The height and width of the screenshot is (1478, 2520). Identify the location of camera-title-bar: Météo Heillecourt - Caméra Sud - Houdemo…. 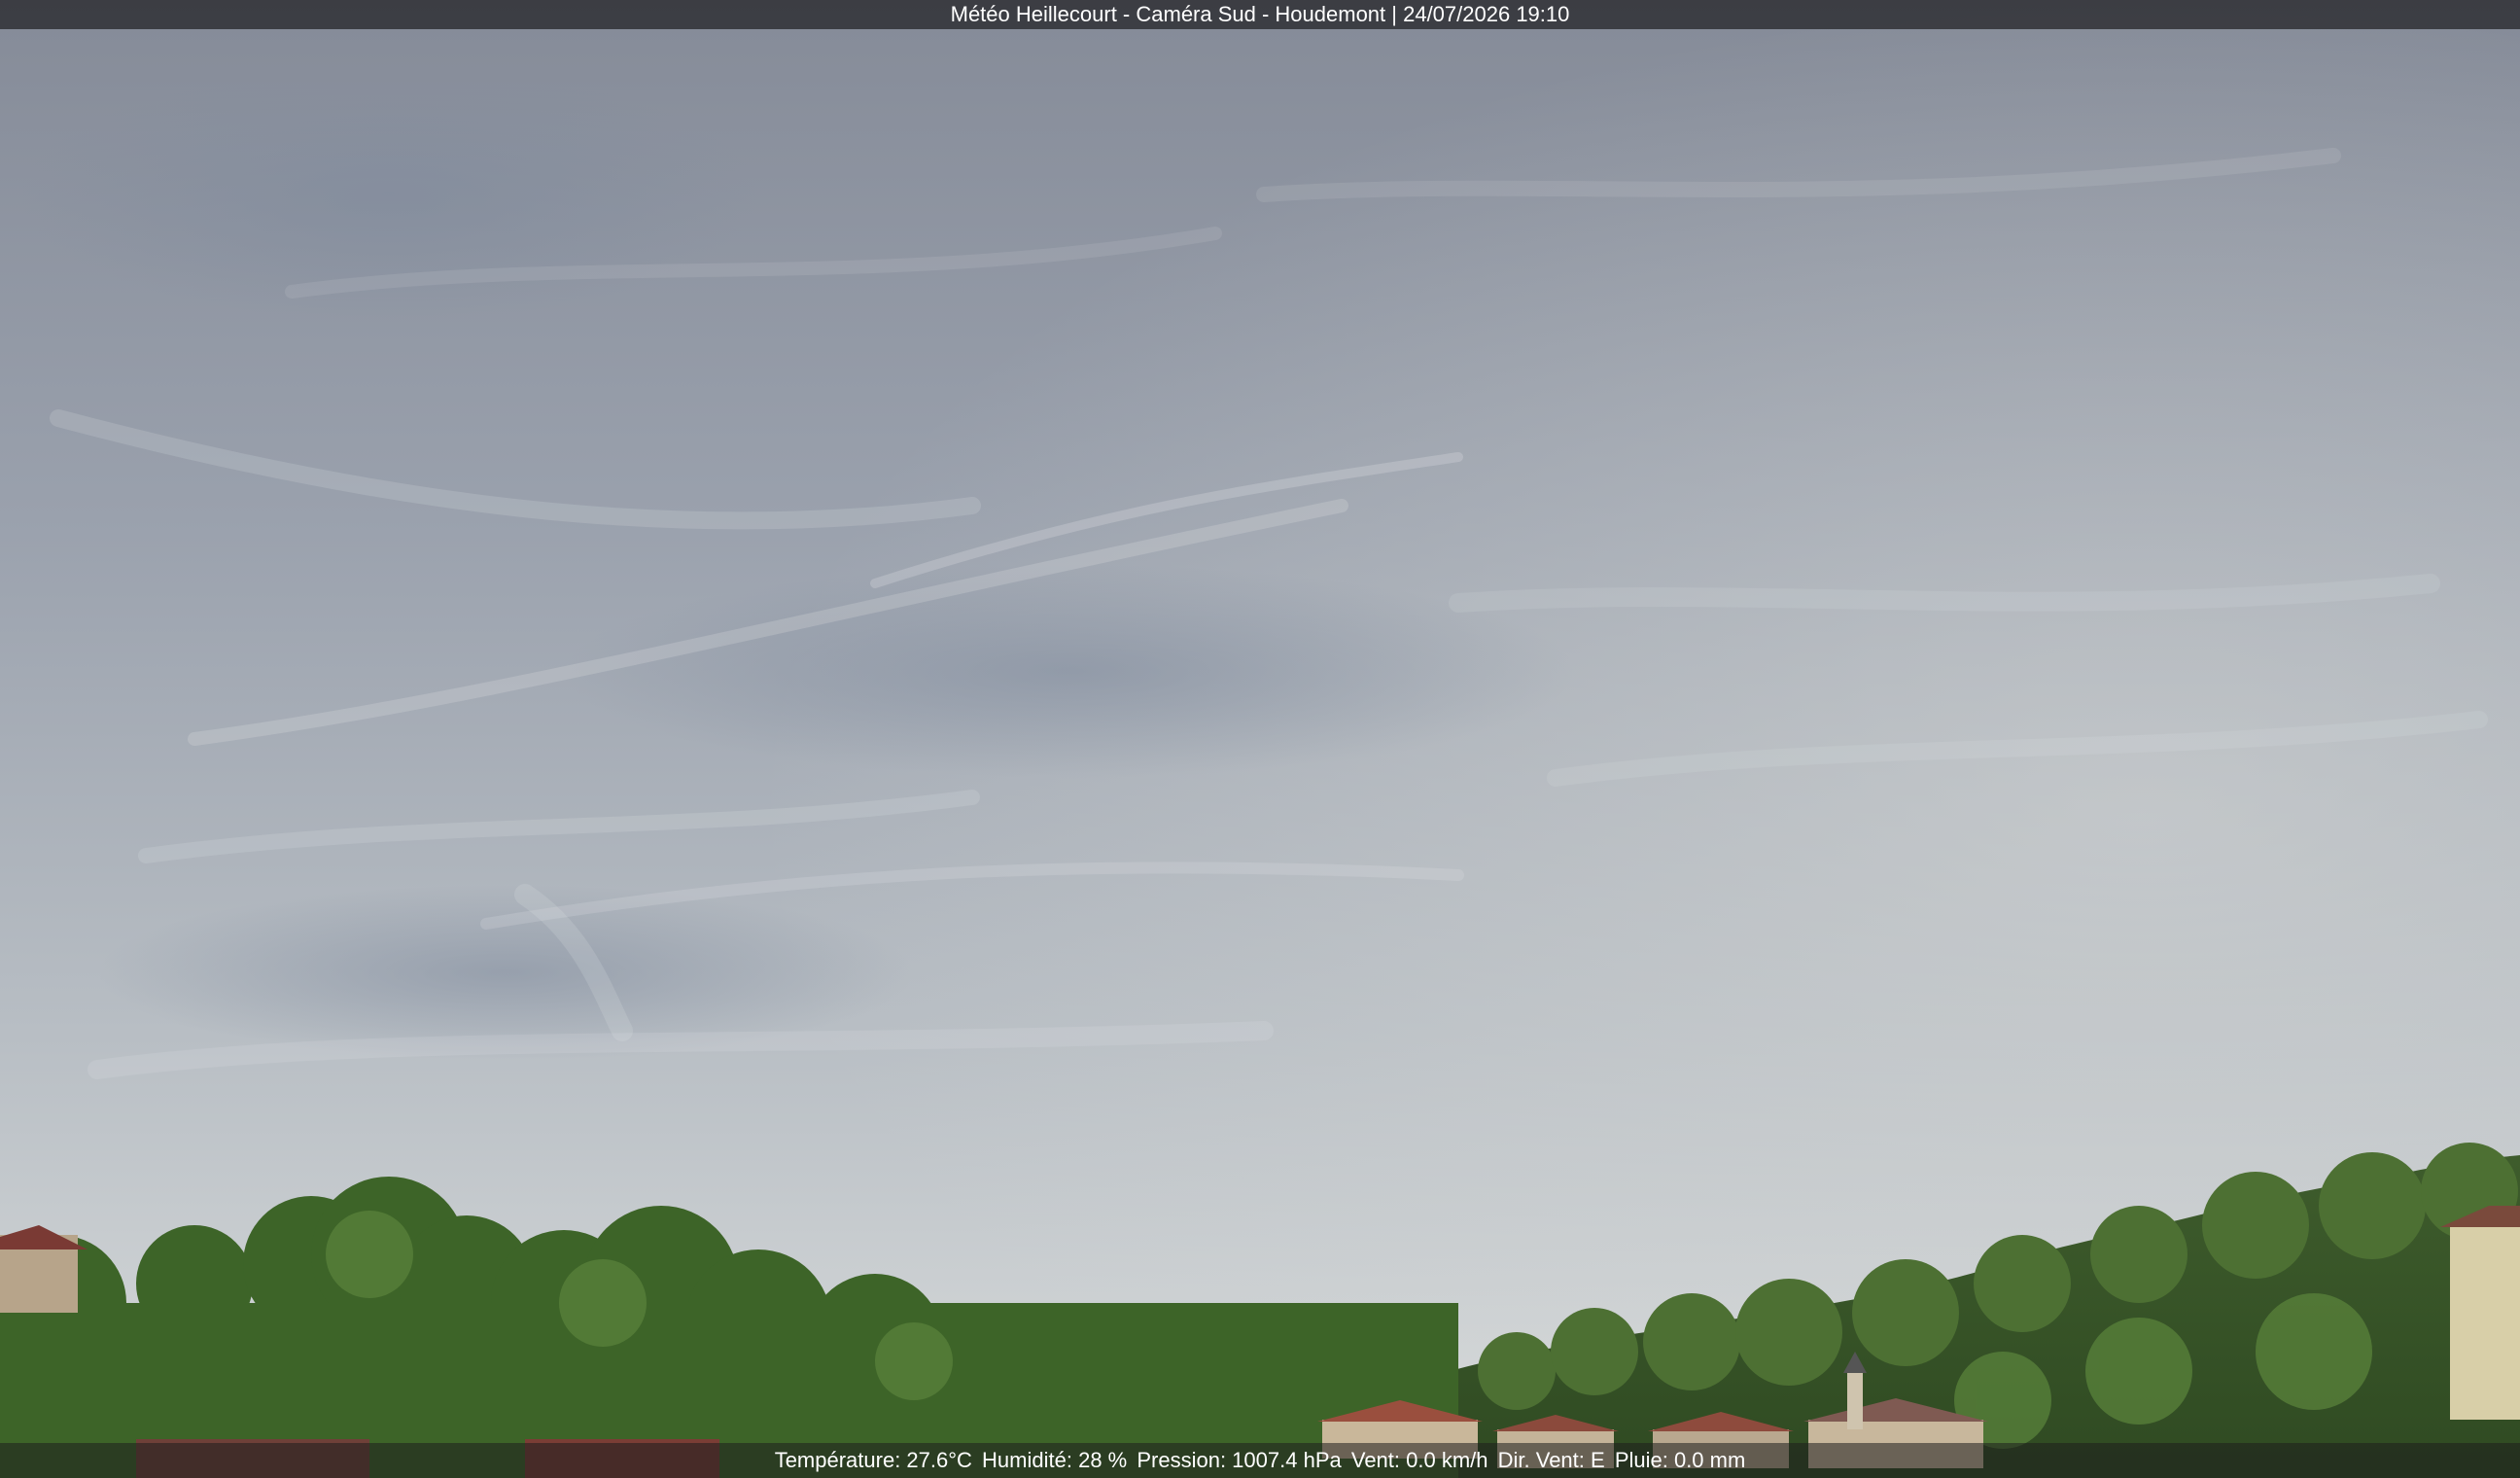
(1260, 14).